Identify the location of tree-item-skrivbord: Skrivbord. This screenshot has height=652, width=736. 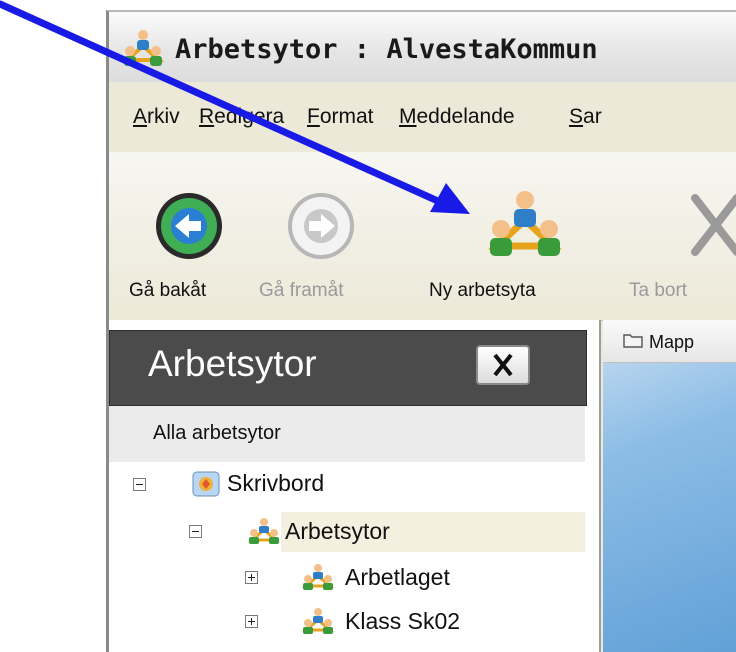
(347, 485).